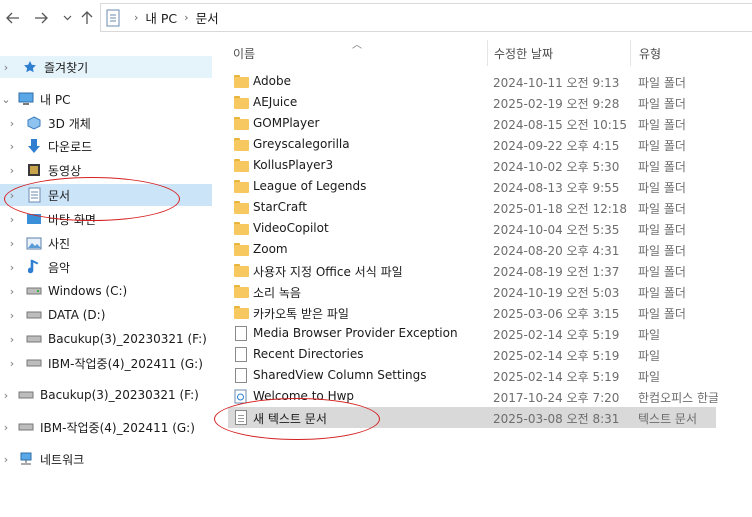 The width and height of the screenshot is (752, 517). I want to click on column-header-type: 유형, so click(650, 53).